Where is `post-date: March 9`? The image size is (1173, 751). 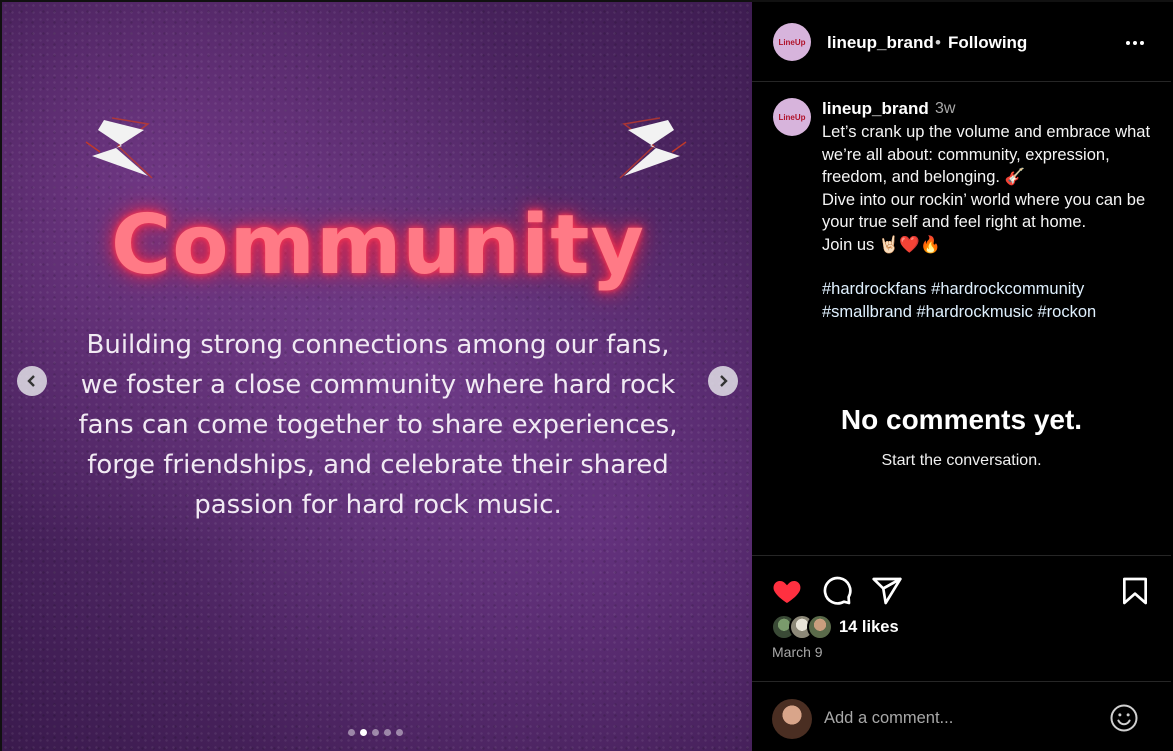
post-date: March 9 is located at coordinates (797, 652).